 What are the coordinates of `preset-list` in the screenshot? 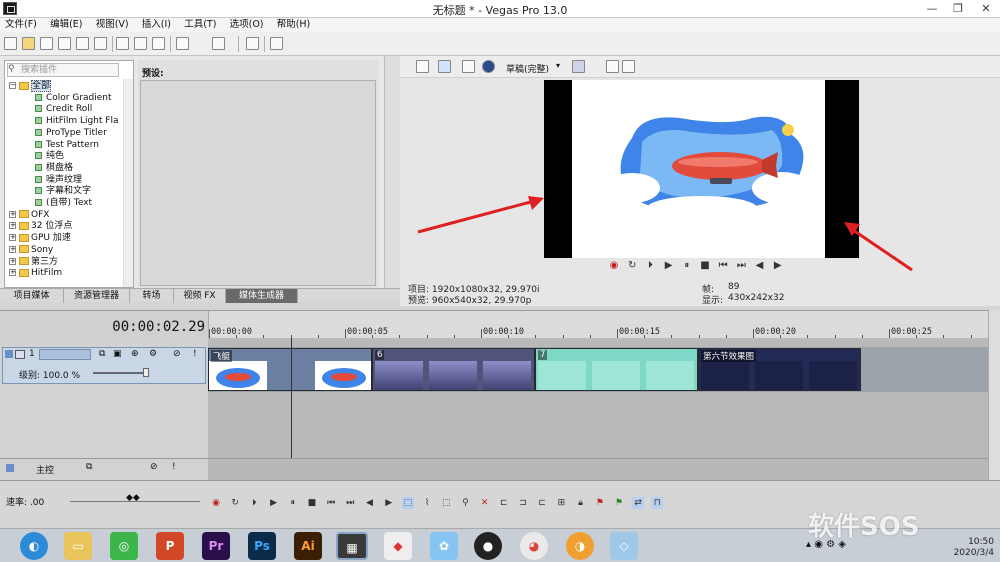 It's located at (258, 183).